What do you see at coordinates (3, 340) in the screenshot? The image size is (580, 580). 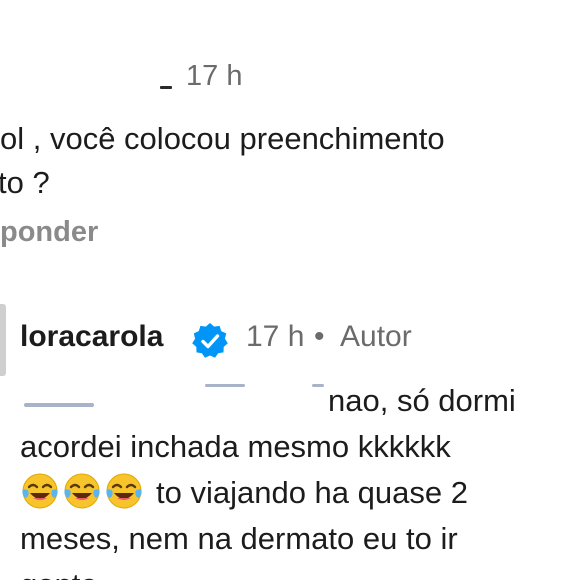 I see `avatar` at bounding box center [3, 340].